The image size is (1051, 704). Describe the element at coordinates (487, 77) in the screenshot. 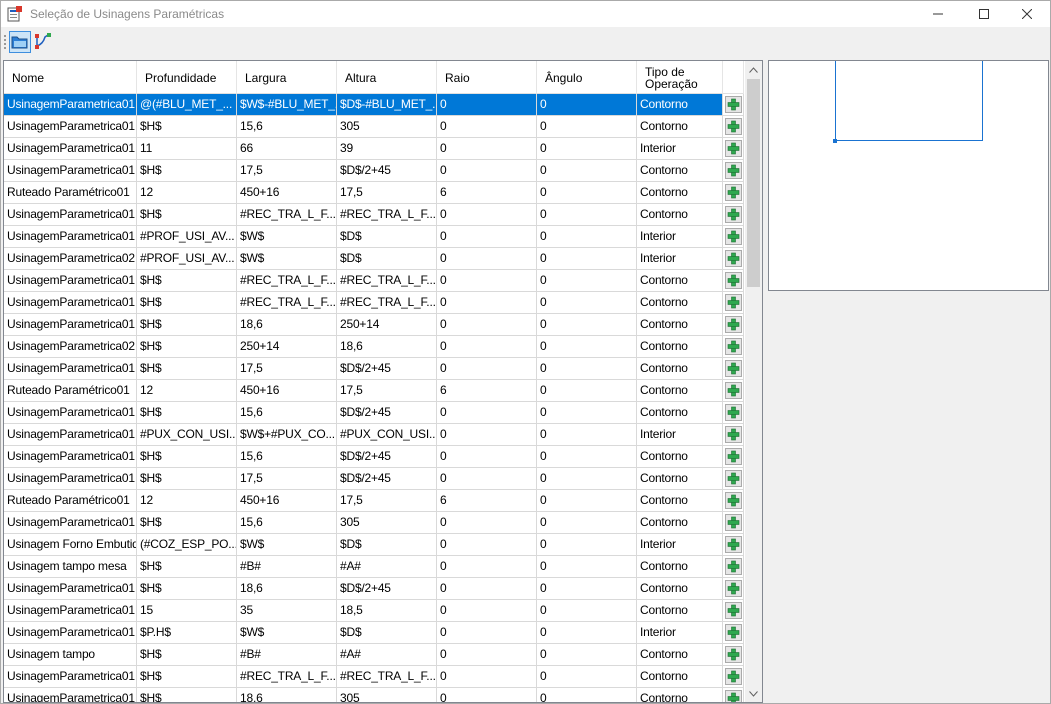

I see `col-raio-header: Raio` at that location.